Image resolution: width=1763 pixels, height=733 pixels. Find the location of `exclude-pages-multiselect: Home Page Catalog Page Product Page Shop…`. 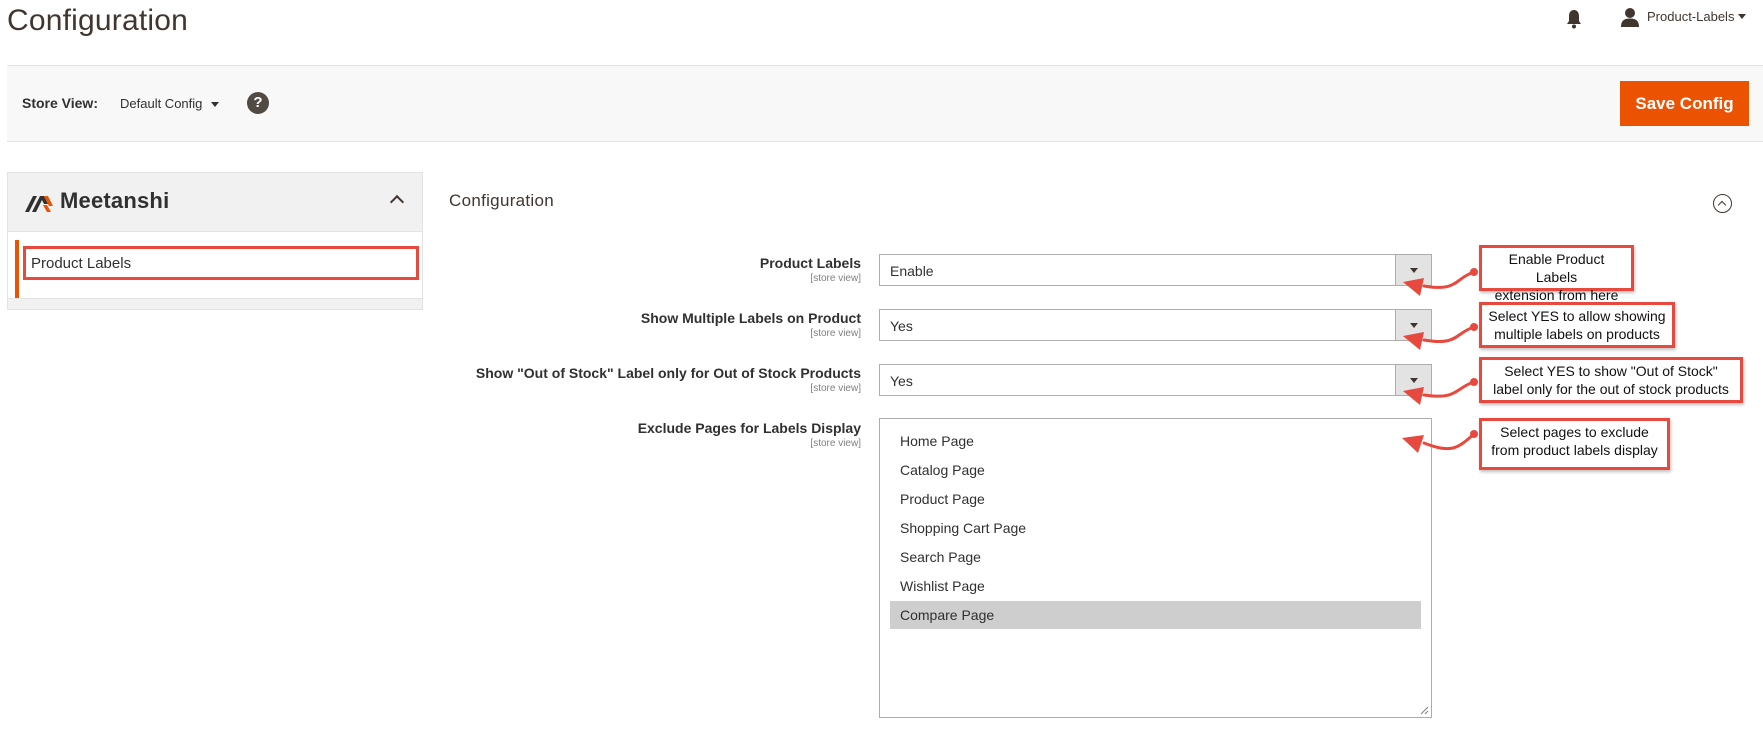

exclude-pages-multiselect: Home Page Catalog Page Product Page Shop… is located at coordinates (1155, 568).